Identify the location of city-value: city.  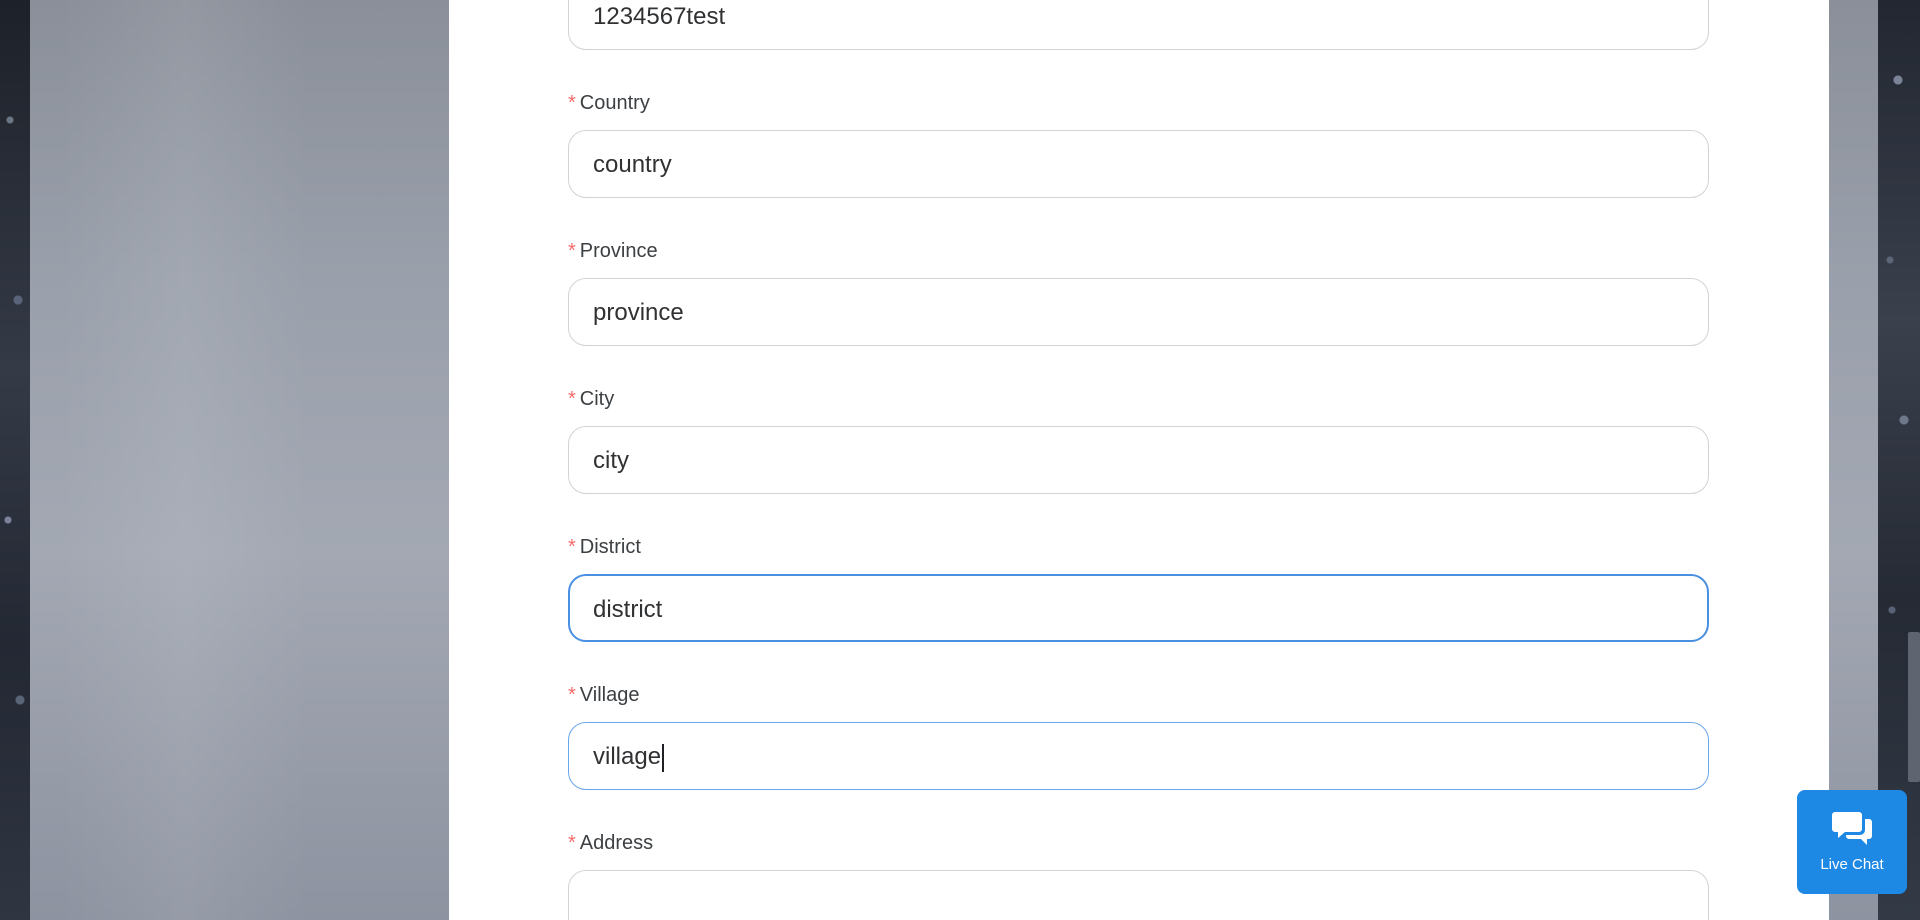
(611, 460).